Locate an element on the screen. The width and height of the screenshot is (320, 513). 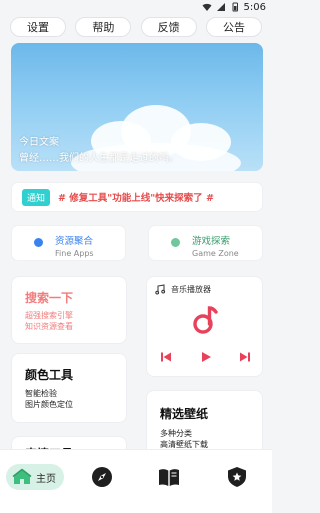
music-note-icon is located at coordinates (160, 289).